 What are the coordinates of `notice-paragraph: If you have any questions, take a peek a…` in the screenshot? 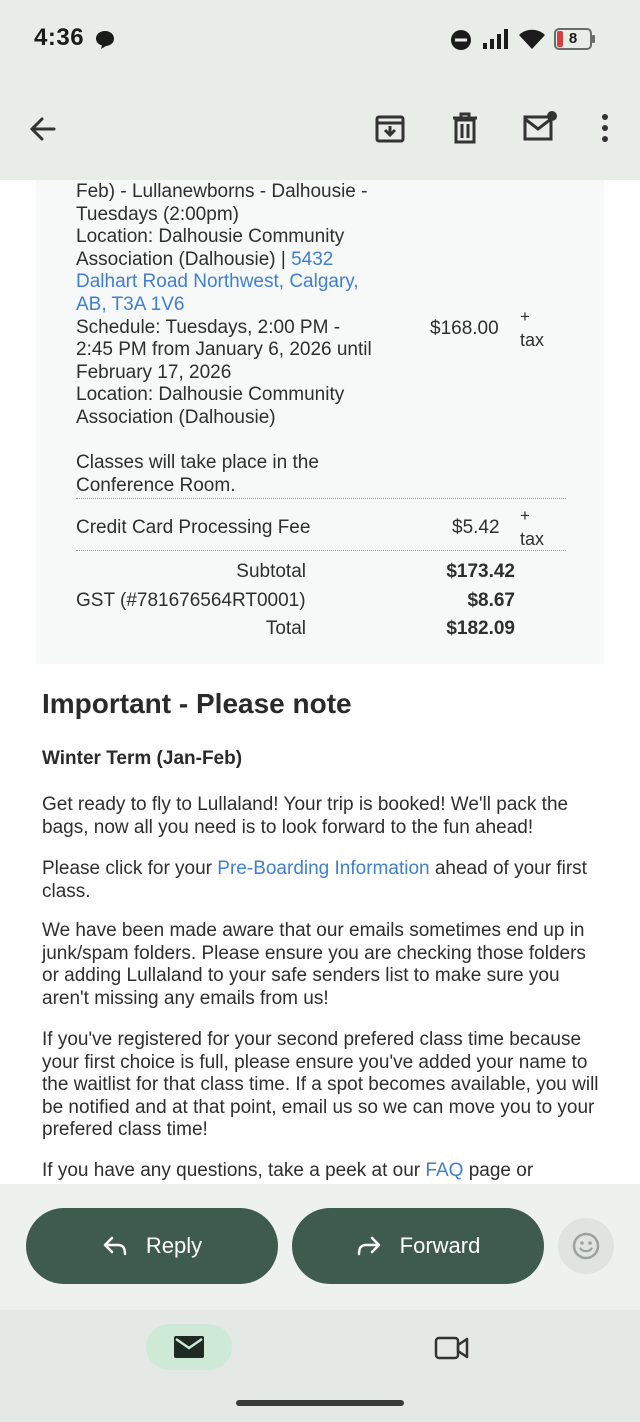 It's located at (325, 1171).